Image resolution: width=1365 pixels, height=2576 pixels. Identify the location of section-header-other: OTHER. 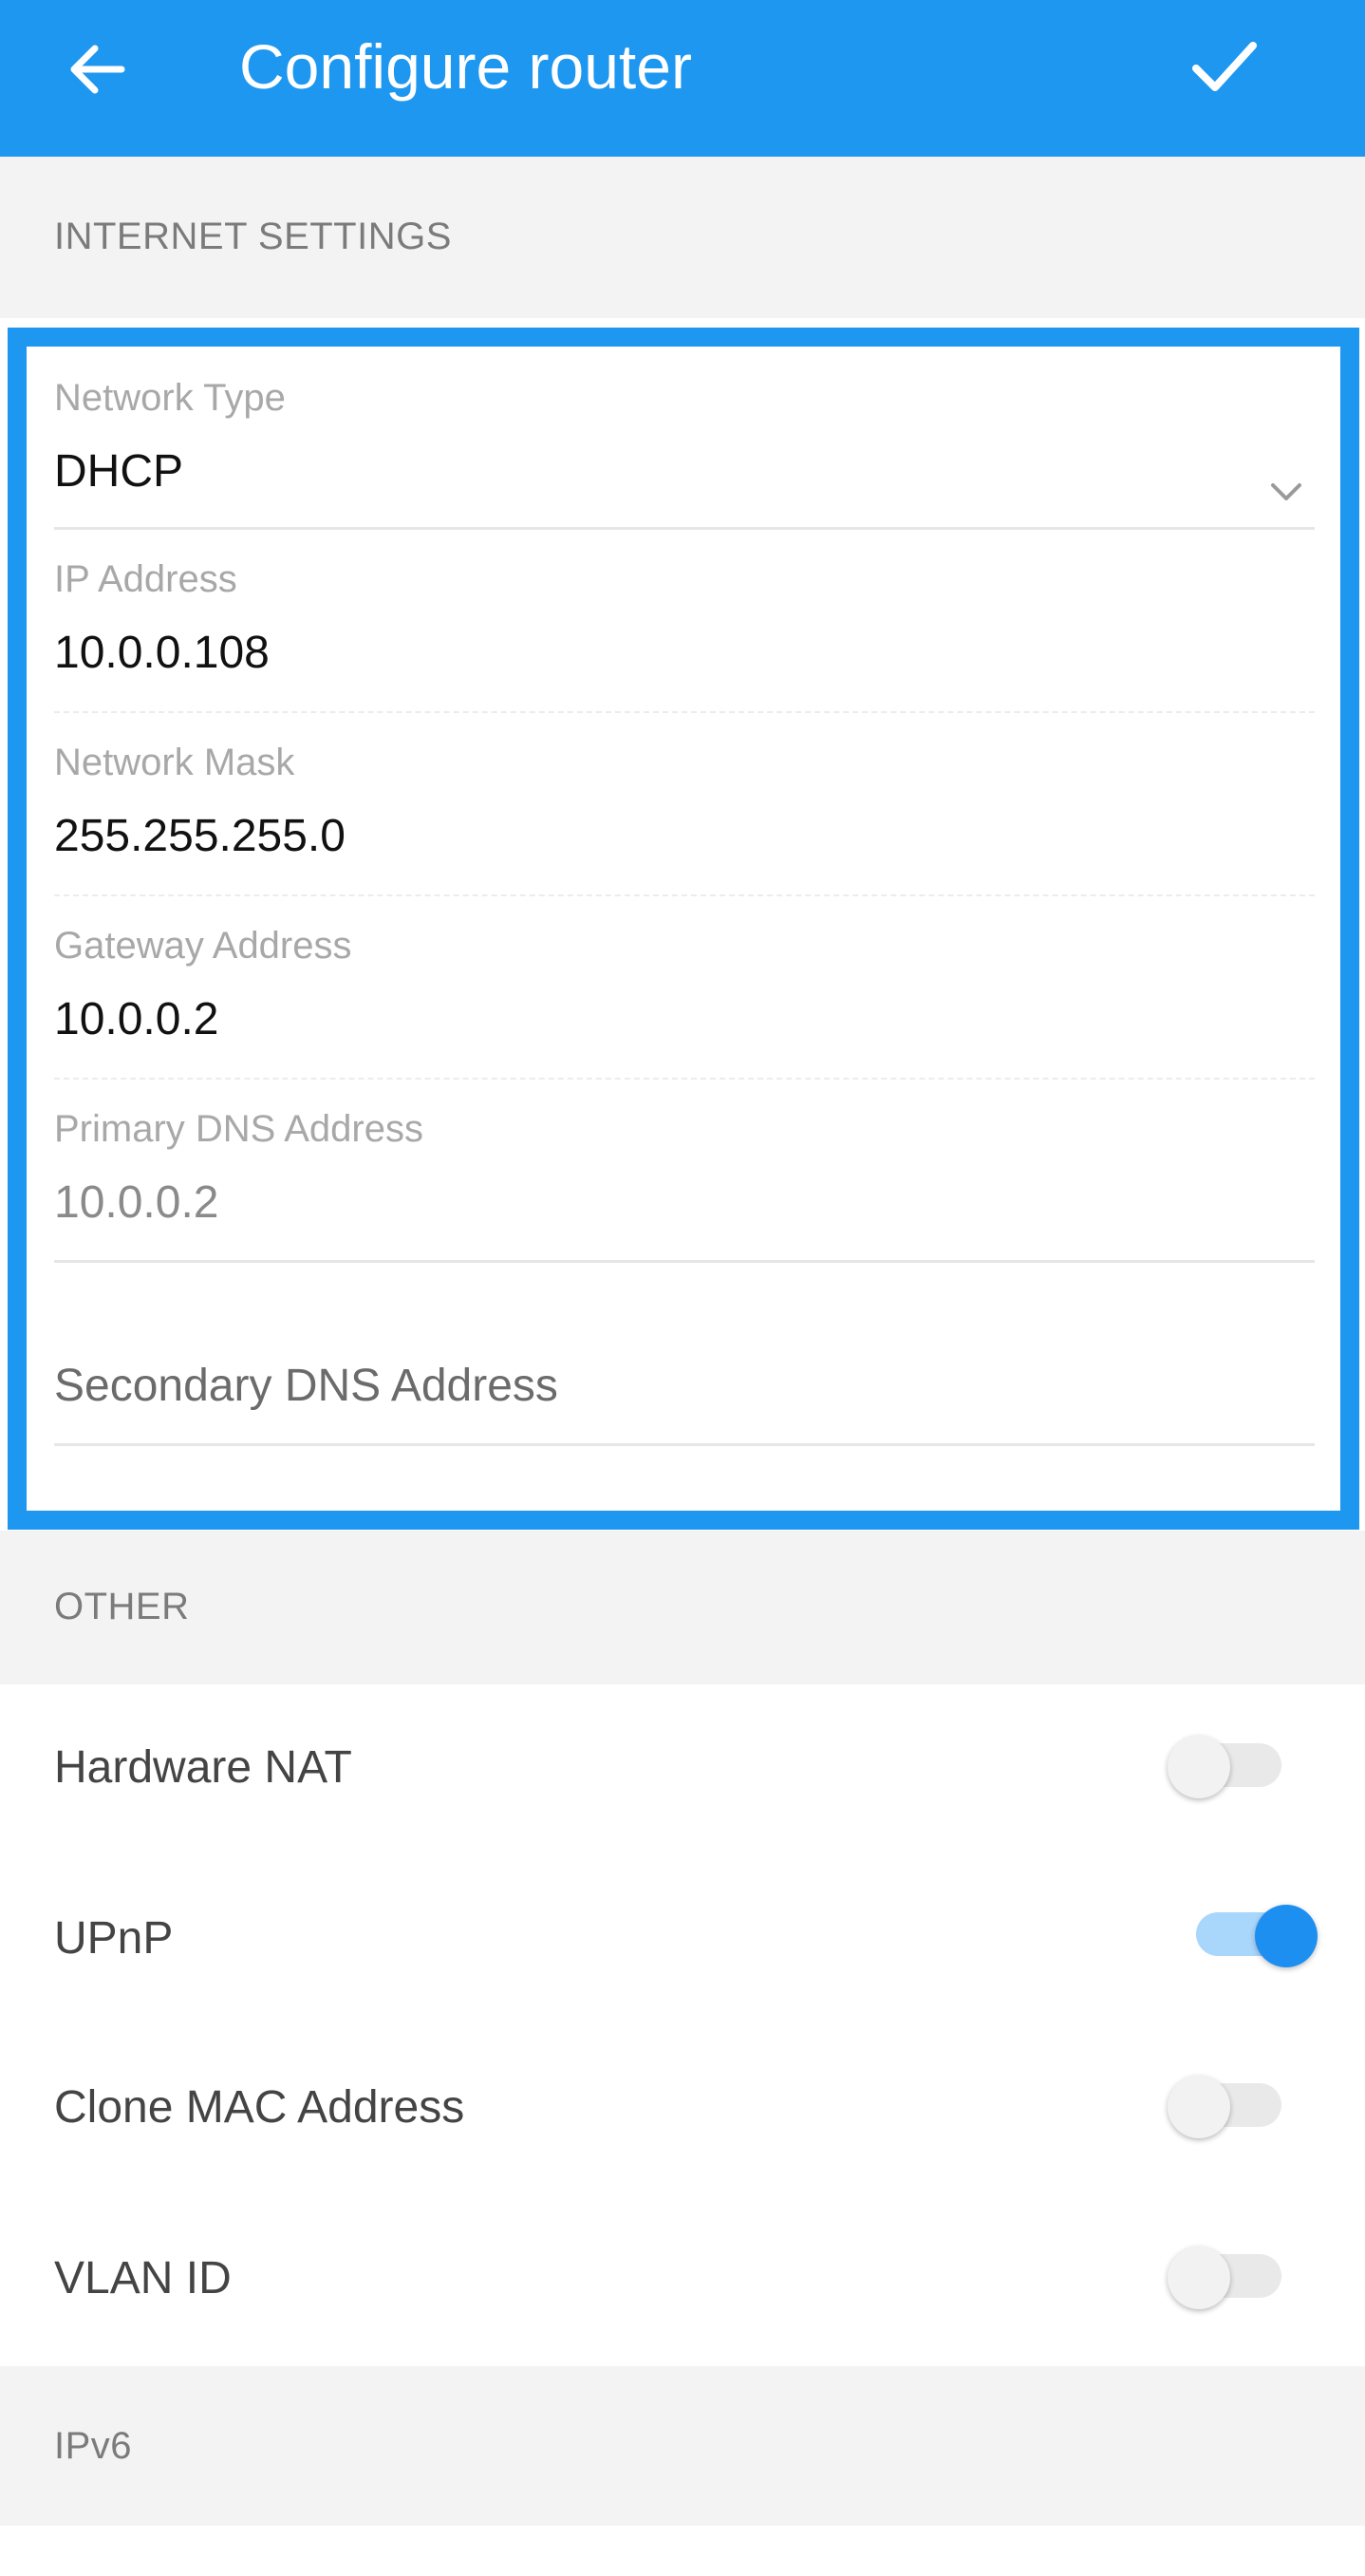
(682, 1607).